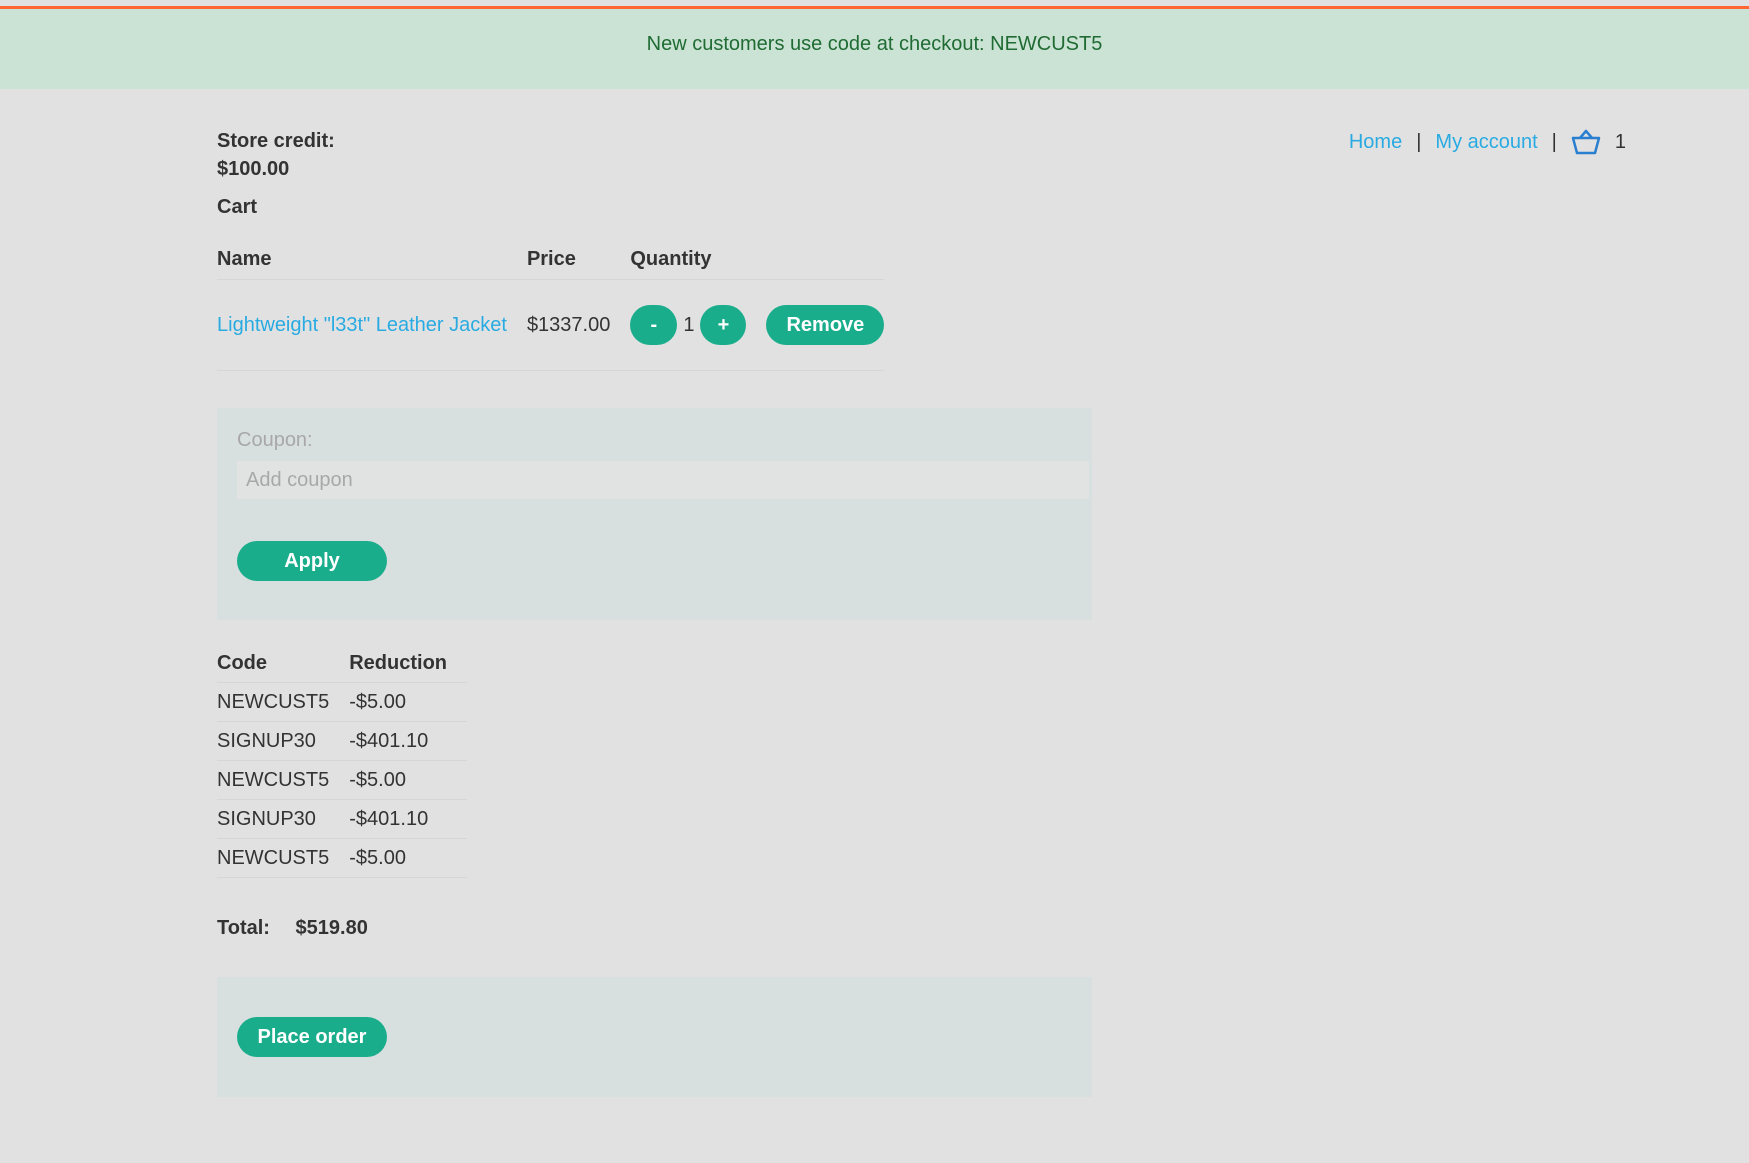 The image size is (1749, 1163). Describe the element at coordinates (276, 155) in the screenshot. I see `store-credit: Store credit: $100.00` at that location.